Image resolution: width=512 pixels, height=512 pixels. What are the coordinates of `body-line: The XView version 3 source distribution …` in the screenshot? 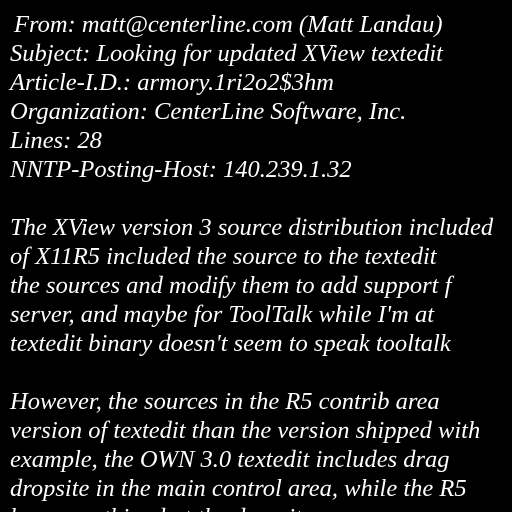 It's located at (252, 227).